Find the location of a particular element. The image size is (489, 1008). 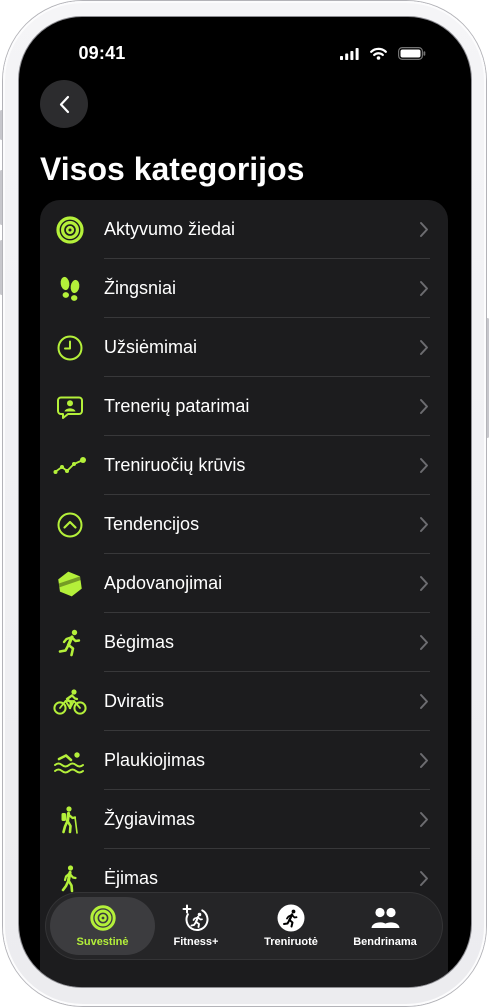

category-label: Žingsniai is located at coordinates (140, 288).